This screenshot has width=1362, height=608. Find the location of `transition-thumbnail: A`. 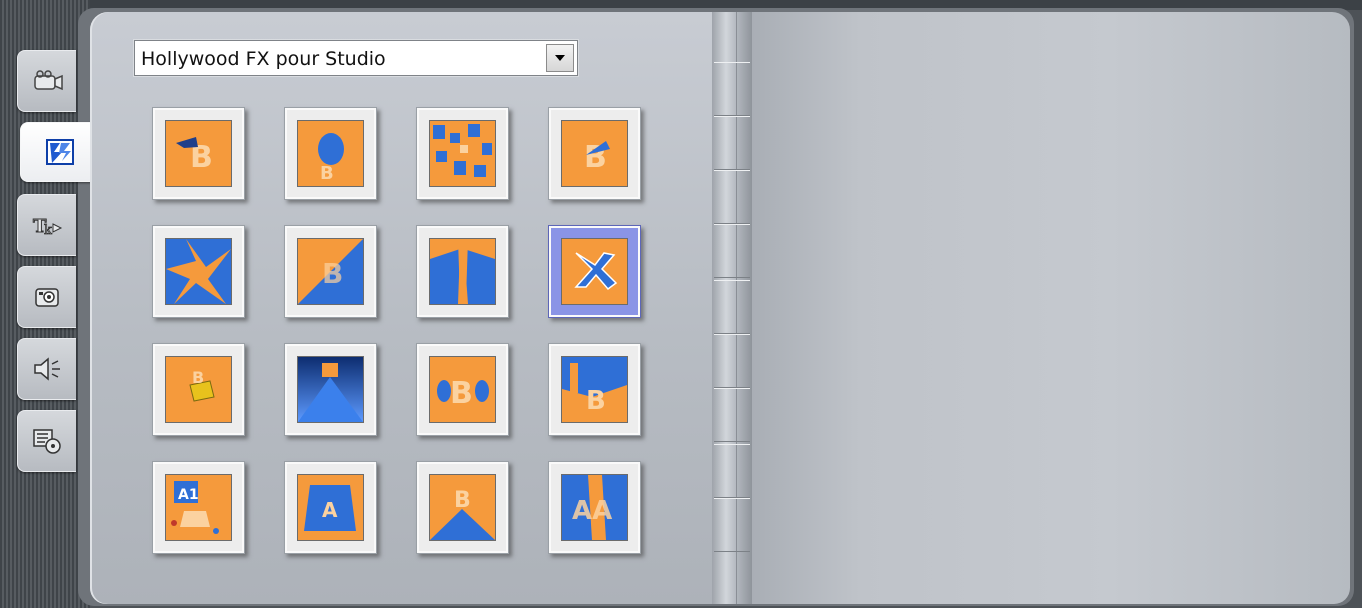

transition-thumbnail: A is located at coordinates (330, 507).